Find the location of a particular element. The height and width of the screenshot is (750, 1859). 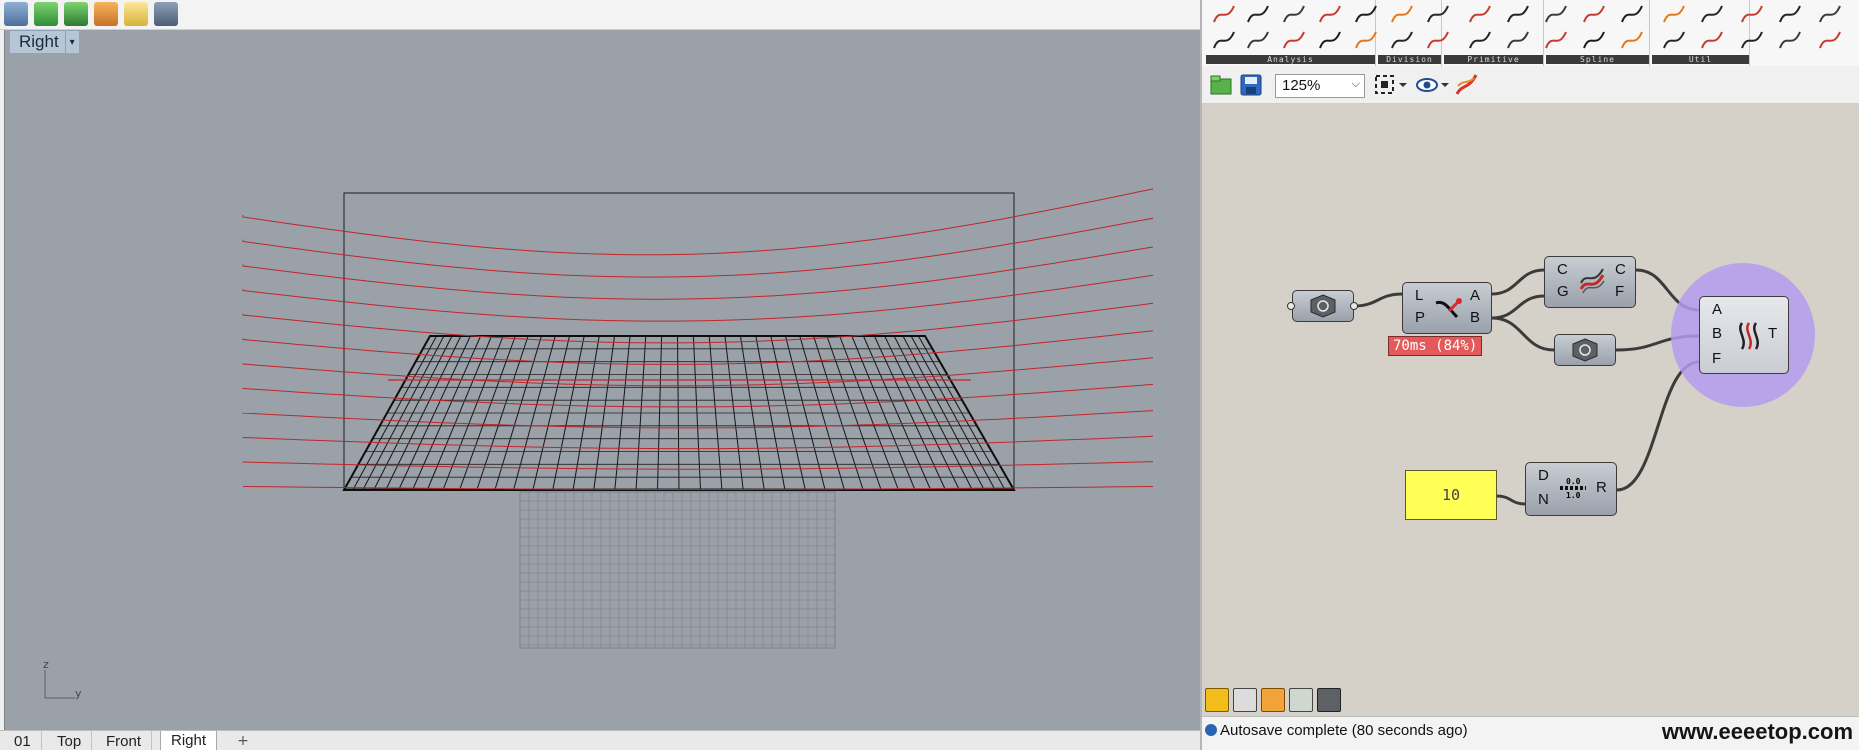

box-icon is located at coordinates (16, 14).